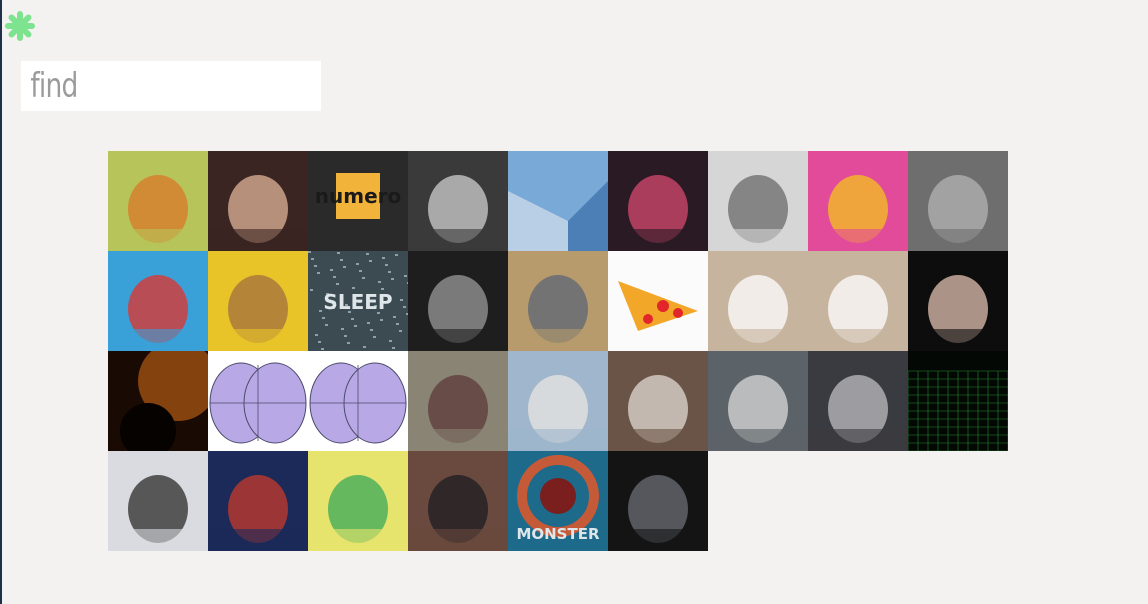 This screenshot has height=604, width=1148. I want to click on thumbnail-beach-dancer, so click(558, 401).